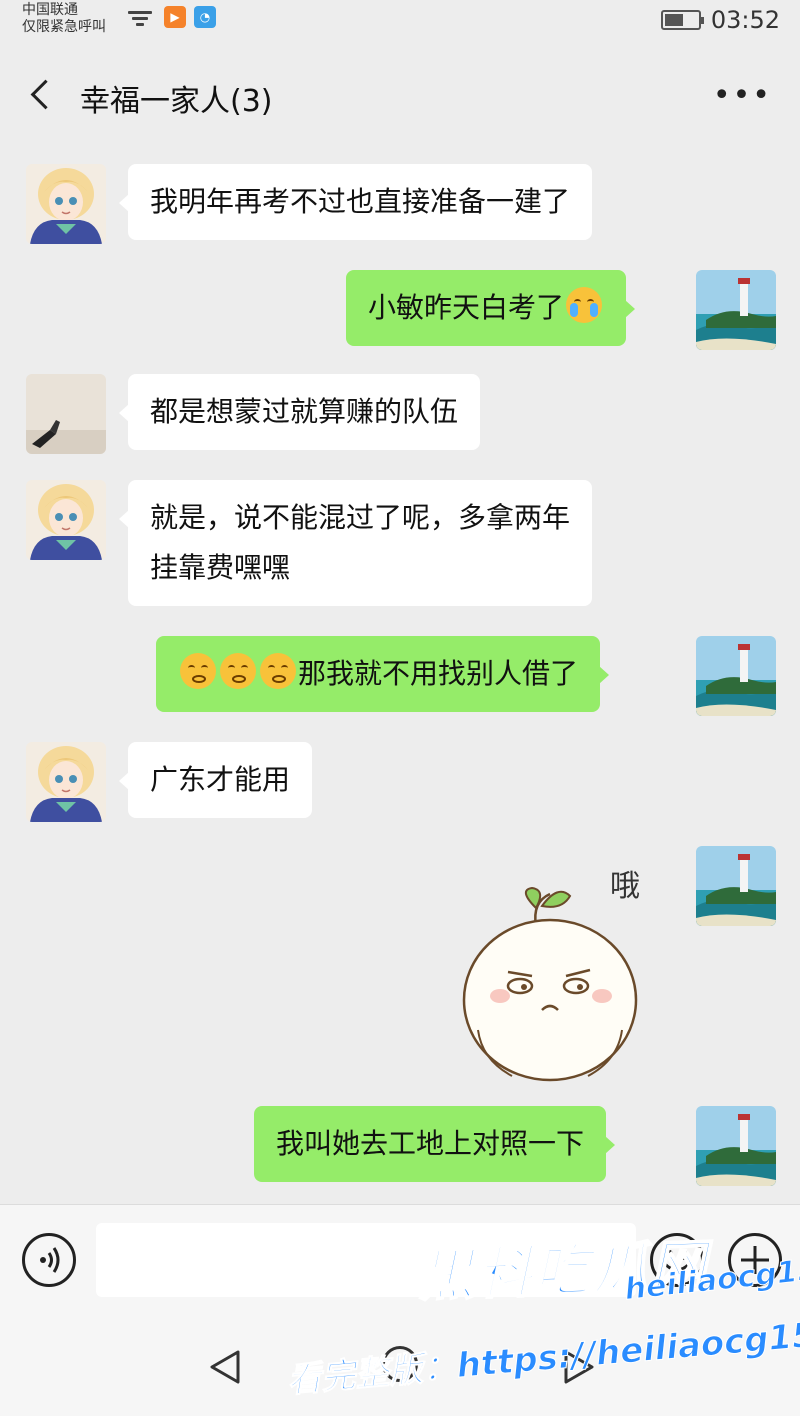  I want to click on status-right: 03:52, so click(720, 20).